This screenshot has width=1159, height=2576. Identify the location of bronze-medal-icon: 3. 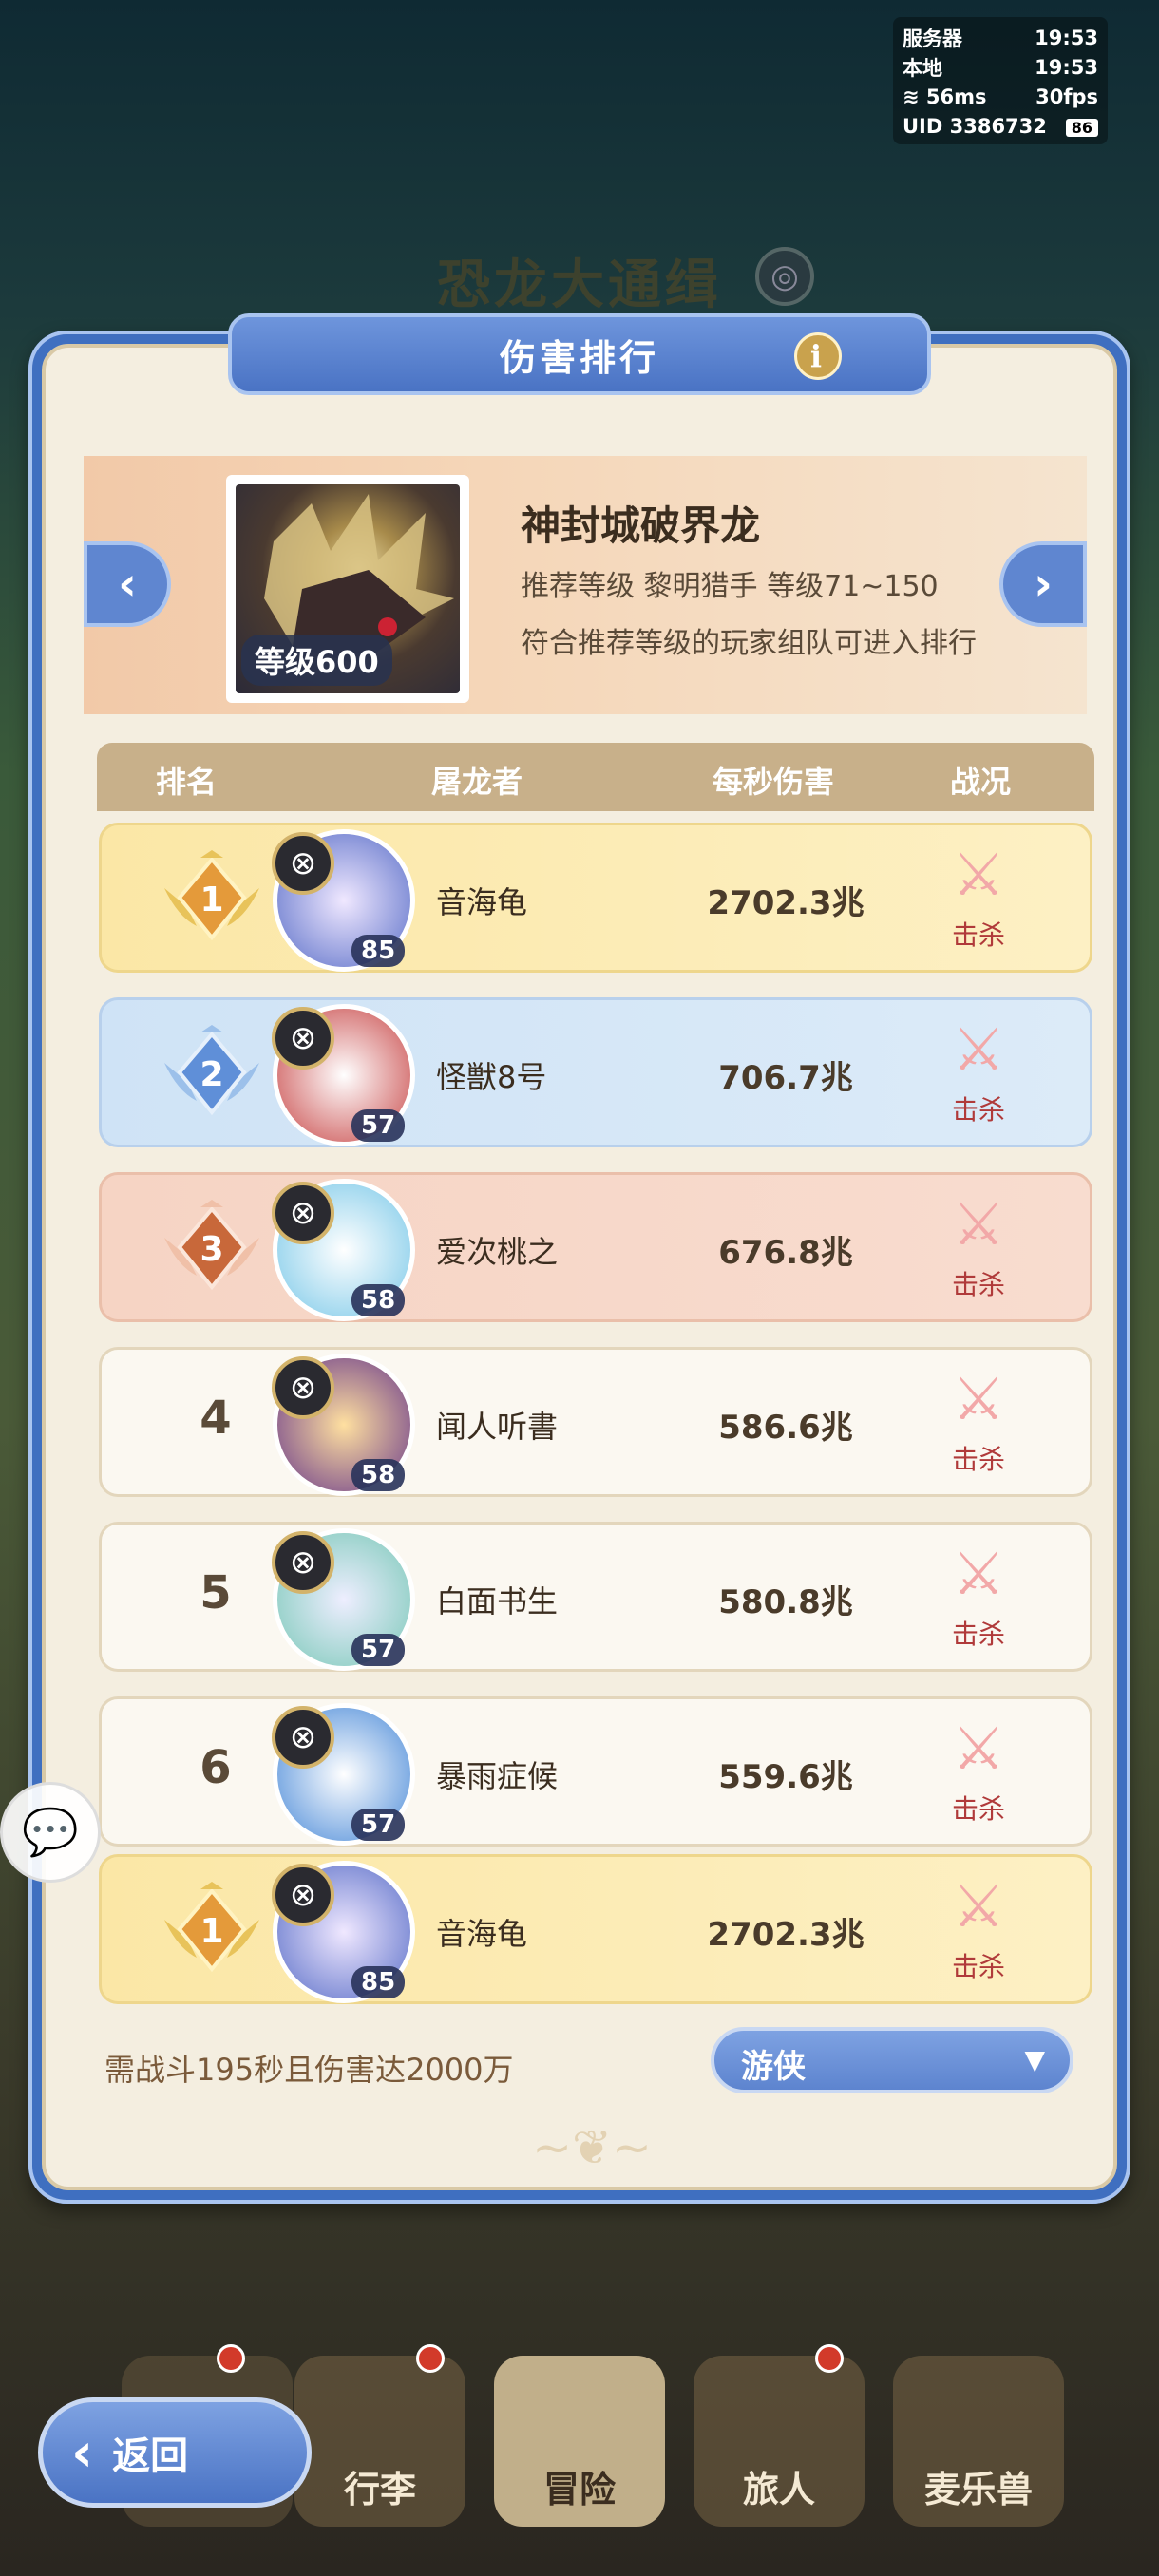
(211, 1245).